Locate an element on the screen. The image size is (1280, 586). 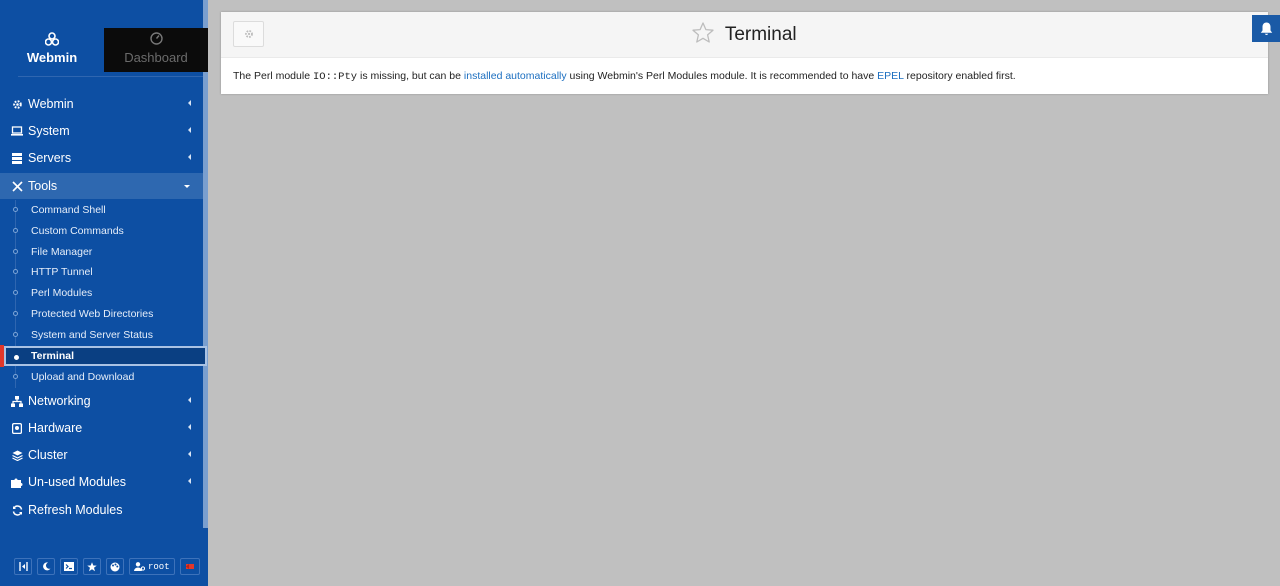
dashboard-switch-label: Dashboard is located at coordinates (156, 57).